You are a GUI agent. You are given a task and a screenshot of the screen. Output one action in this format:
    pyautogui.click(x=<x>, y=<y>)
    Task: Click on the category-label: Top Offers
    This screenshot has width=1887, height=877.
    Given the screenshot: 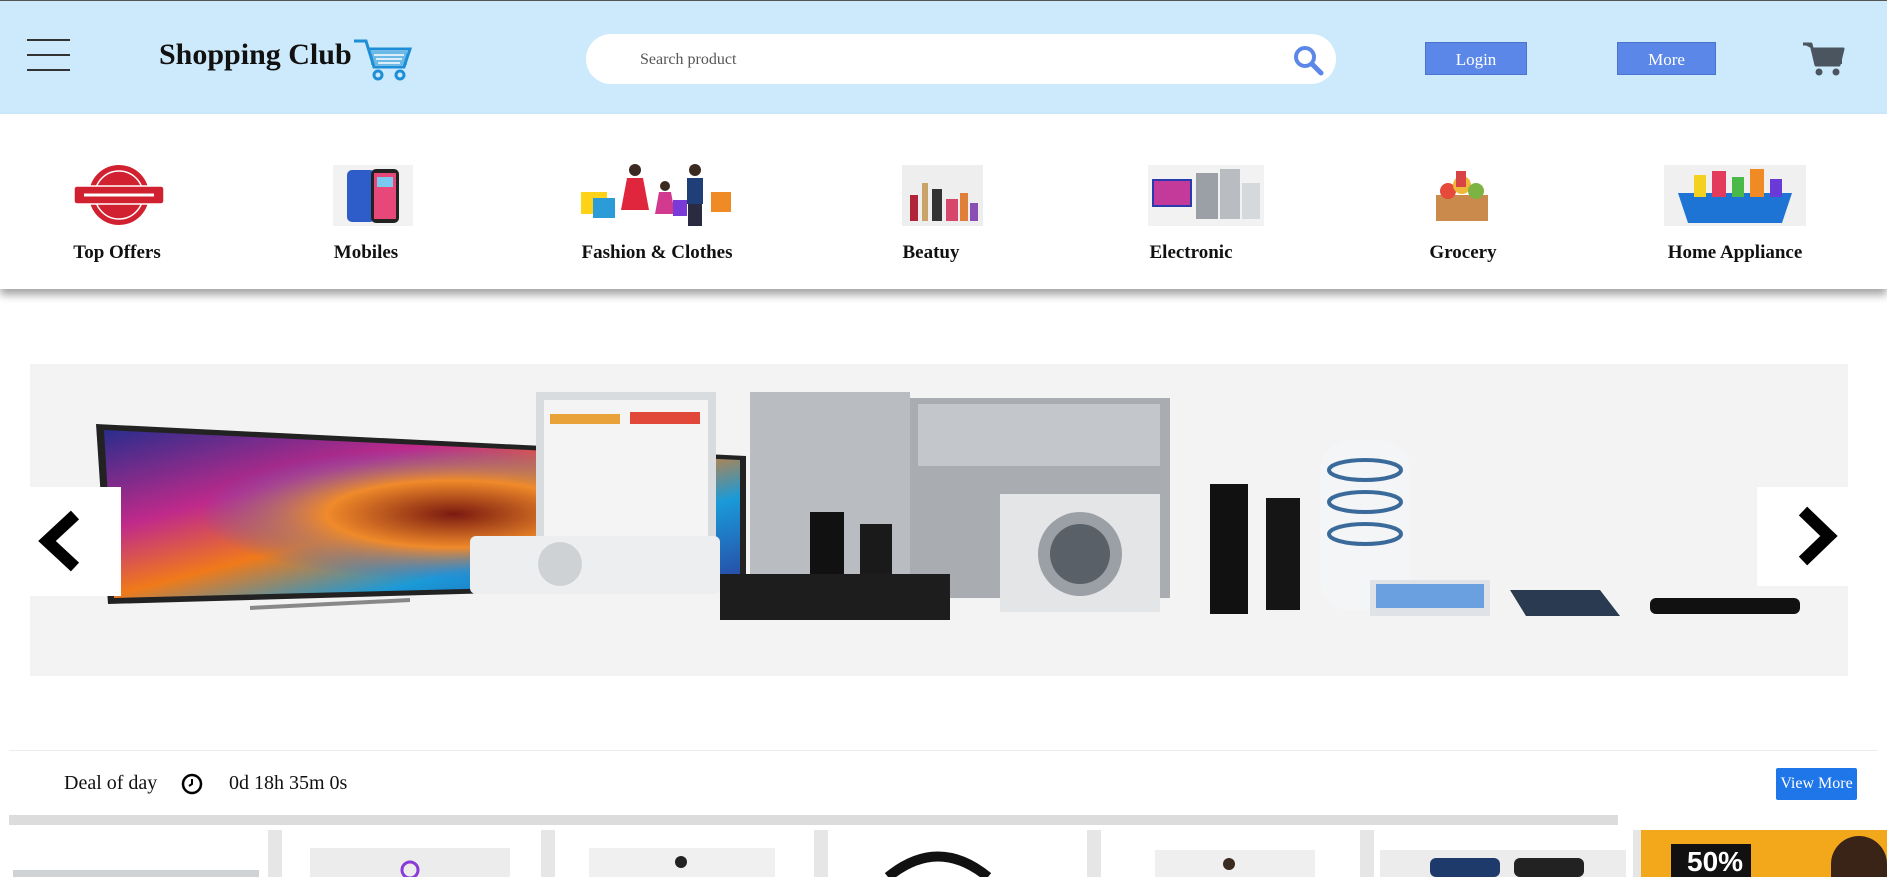 What is the action you would take?
    pyautogui.click(x=117, y=252)
    